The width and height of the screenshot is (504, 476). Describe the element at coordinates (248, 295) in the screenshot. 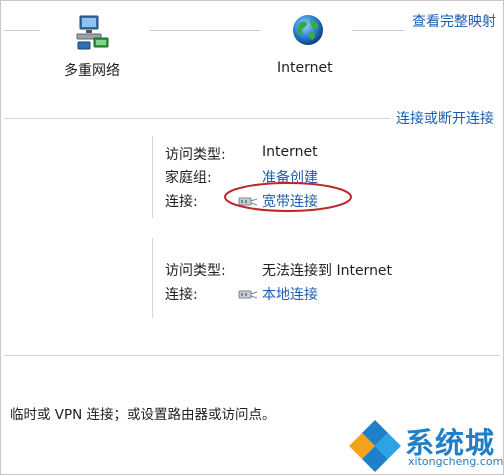

I see `local-connection-icon` at that location.